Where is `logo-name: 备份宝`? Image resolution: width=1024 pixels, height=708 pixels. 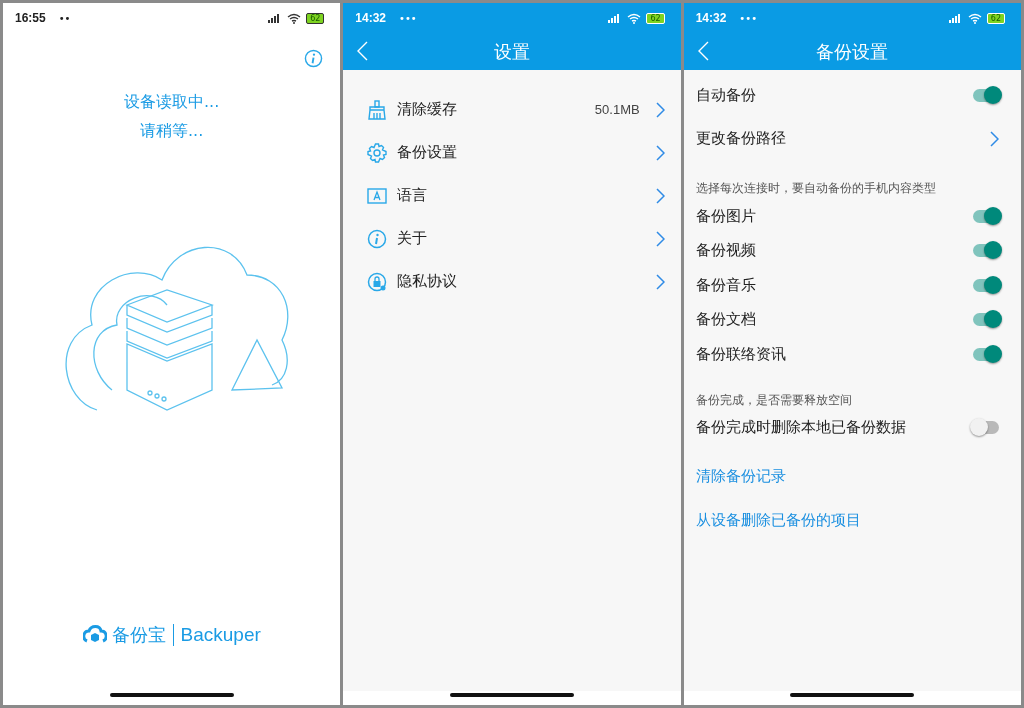 logo-name: 备份宝 is located at coordinates (138, 635).